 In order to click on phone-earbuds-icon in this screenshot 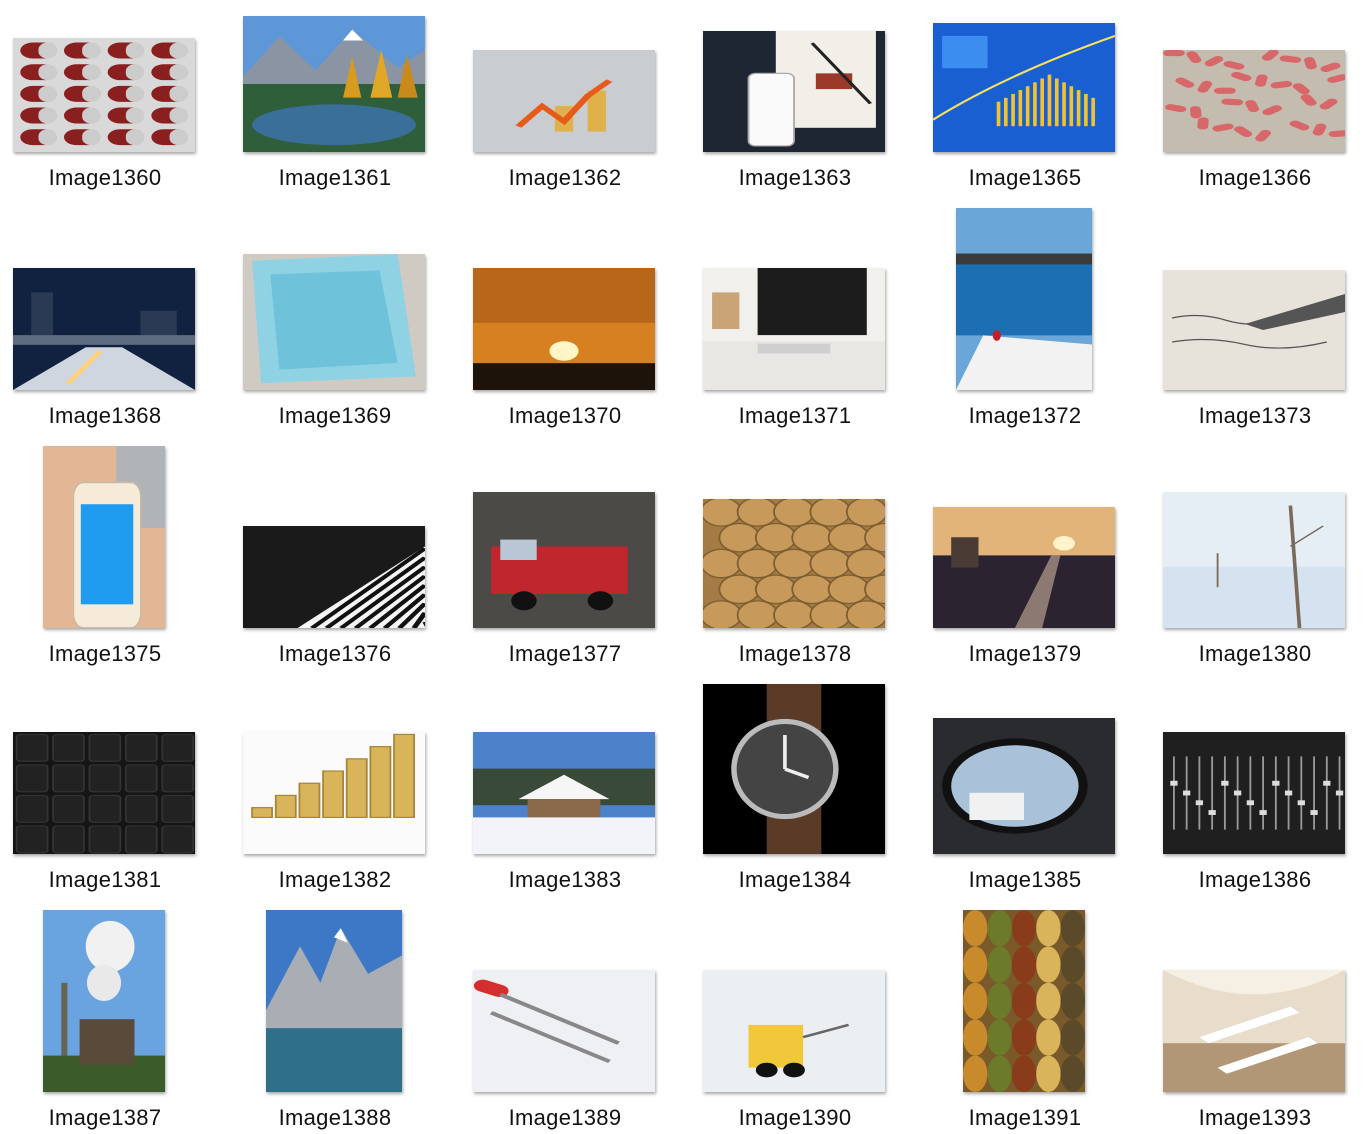, I will do `click(794, 91)`.